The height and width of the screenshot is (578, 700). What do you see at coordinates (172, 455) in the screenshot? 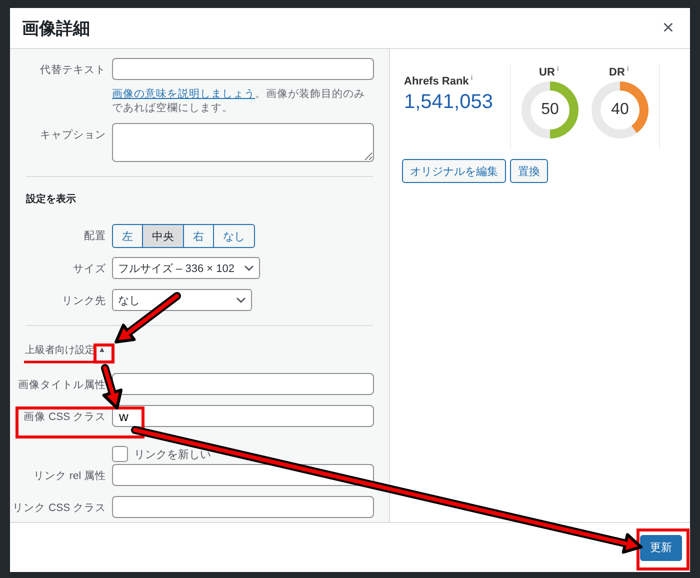
I see `checkbox-label: リンクを新しい` at bounding box center [172, 455].